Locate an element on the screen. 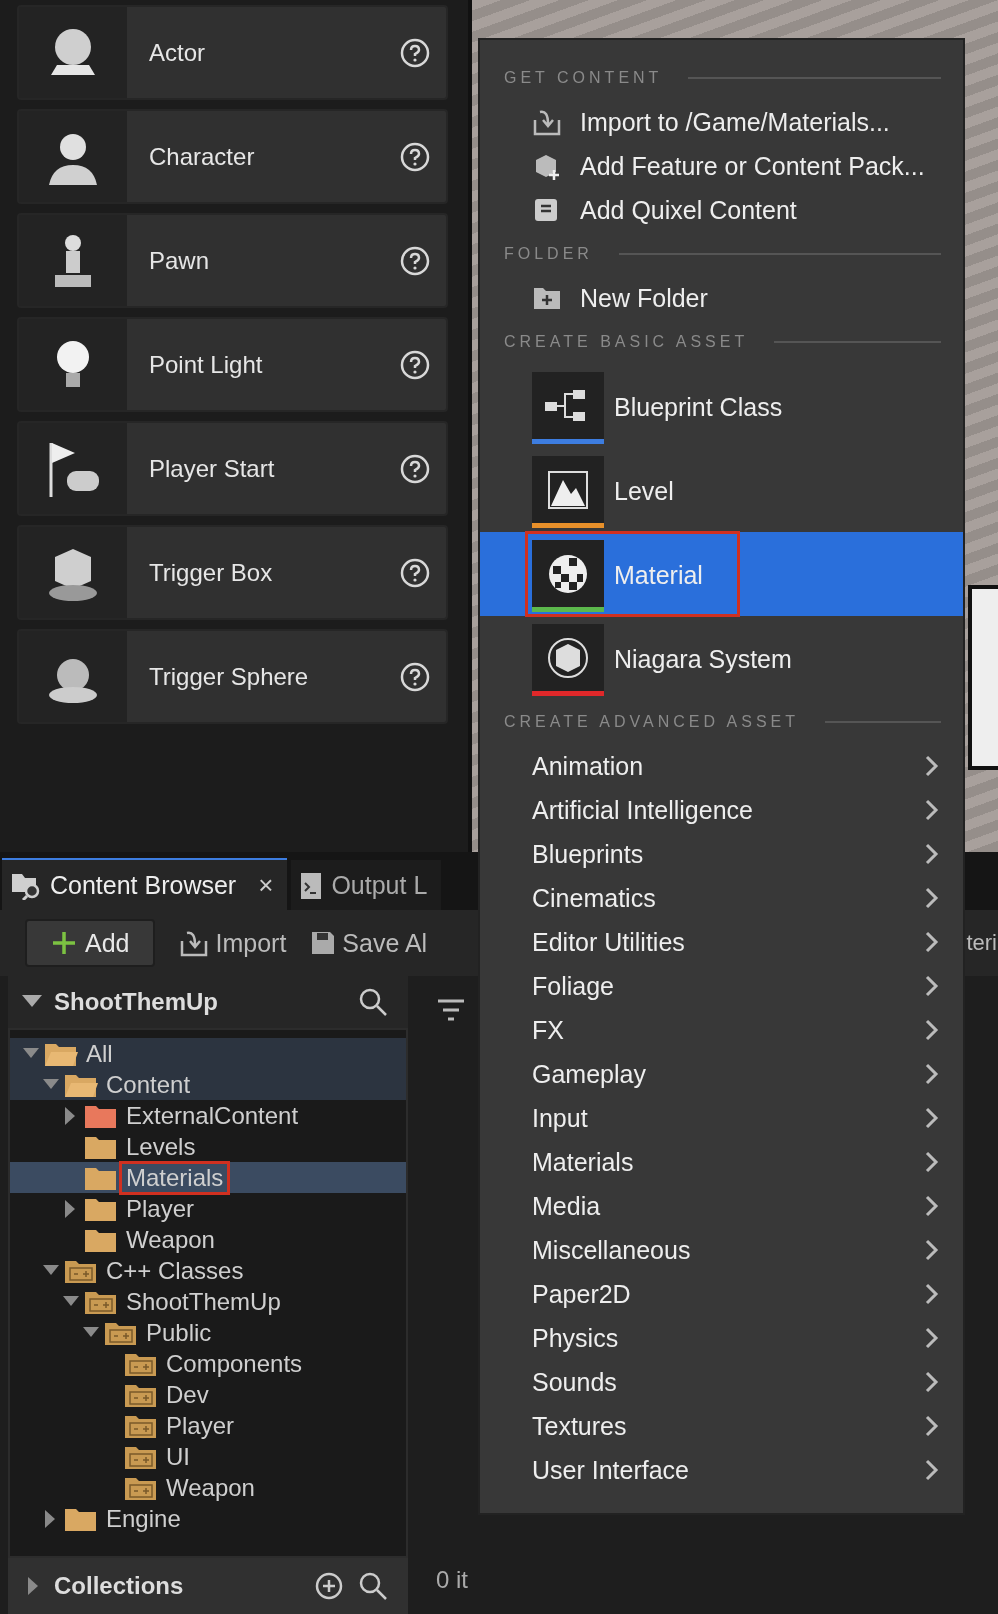  folder-tree-item: C++ Classes is located at coordinates (208, 1270).